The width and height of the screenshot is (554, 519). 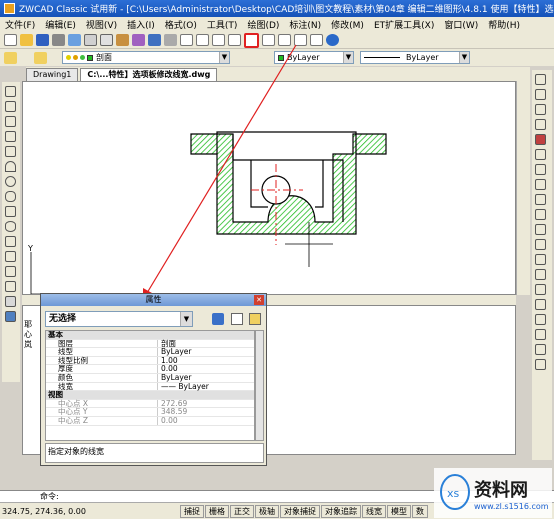 What do you see at coordinates (267, 511) in the screenshot?
I see `status-toggle: 极轴` at bounding box center [267, 511].